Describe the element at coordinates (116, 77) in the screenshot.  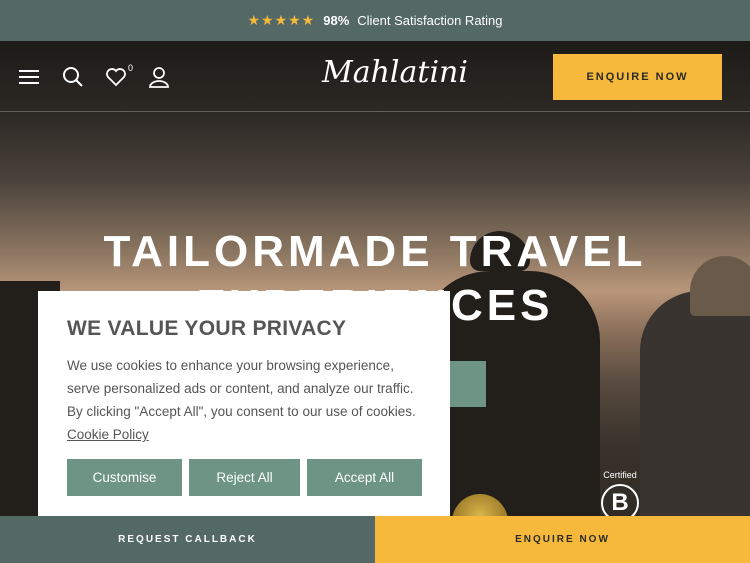
I see `heart-icon` at that location.